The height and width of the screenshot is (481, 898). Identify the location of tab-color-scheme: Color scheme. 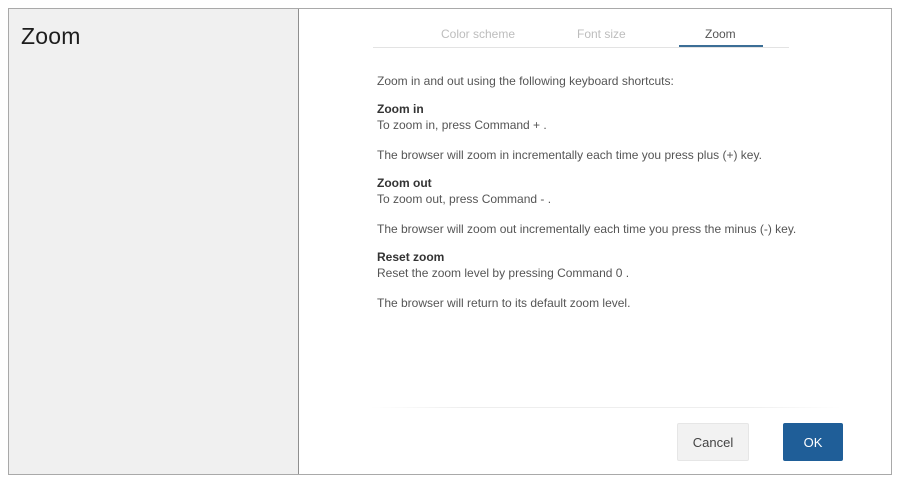
(478, 34).